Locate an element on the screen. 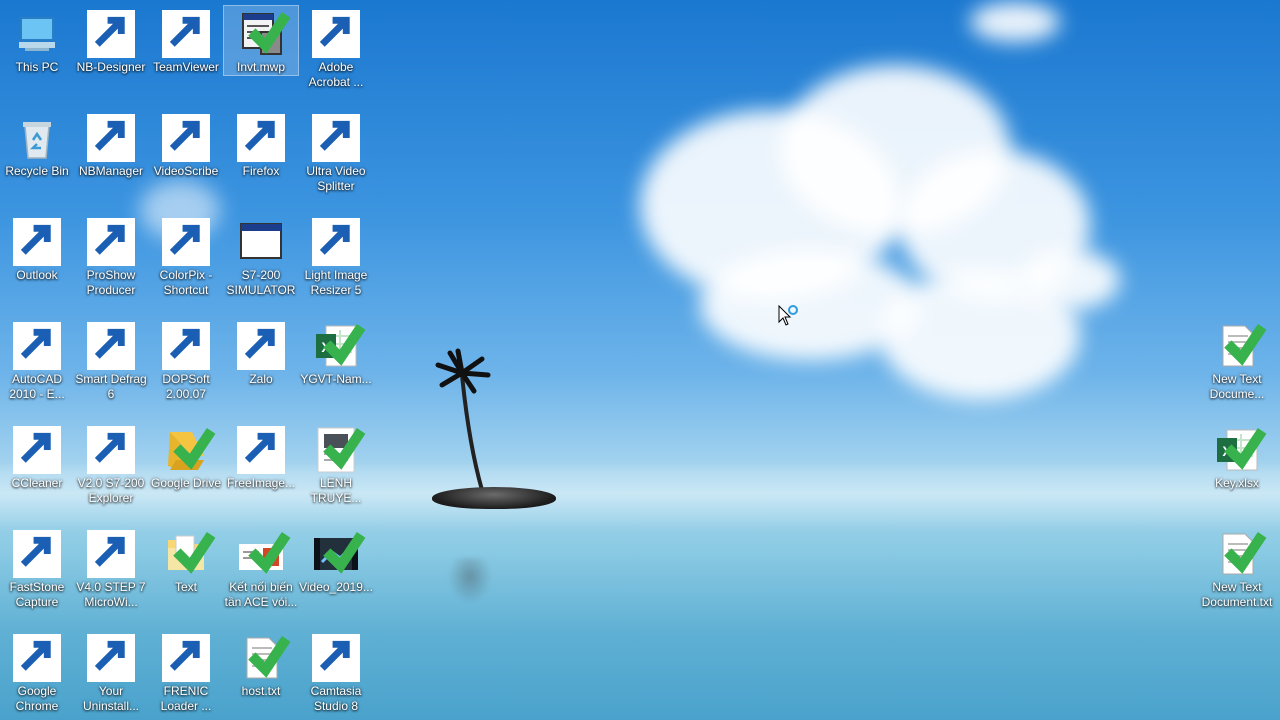 The width and height of the screenshot is (1280, 720). icon-label: NB-Designer is located at coordinates (111, 67).